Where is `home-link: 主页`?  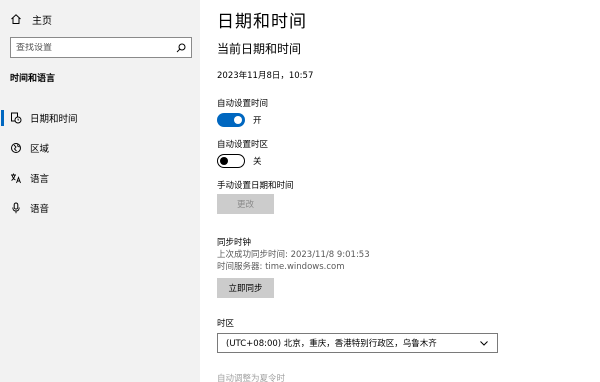
home-link: 主页 is located at coordinates (31, 19).